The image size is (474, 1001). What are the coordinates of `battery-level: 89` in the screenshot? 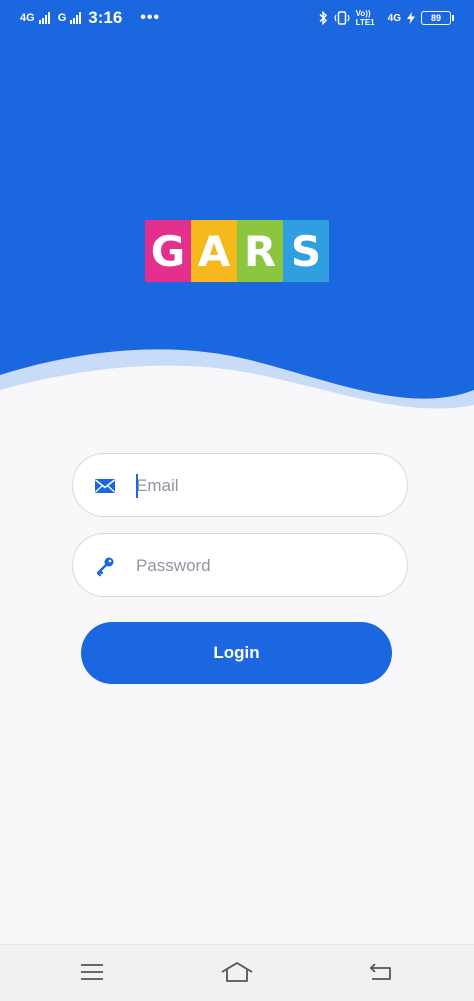 It's located at (435, 18).